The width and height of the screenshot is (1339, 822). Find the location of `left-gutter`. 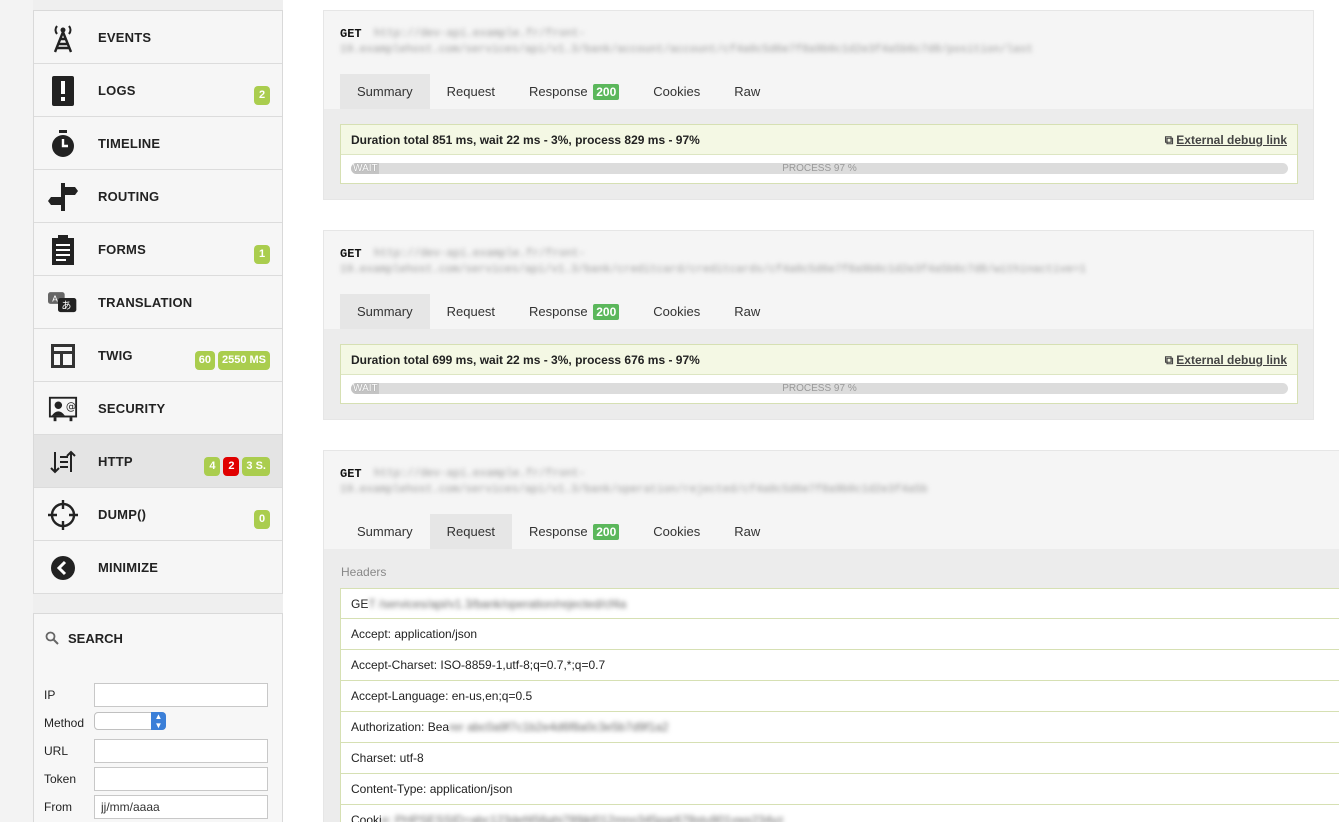

left-gutter is located at coordinates (16, 411).